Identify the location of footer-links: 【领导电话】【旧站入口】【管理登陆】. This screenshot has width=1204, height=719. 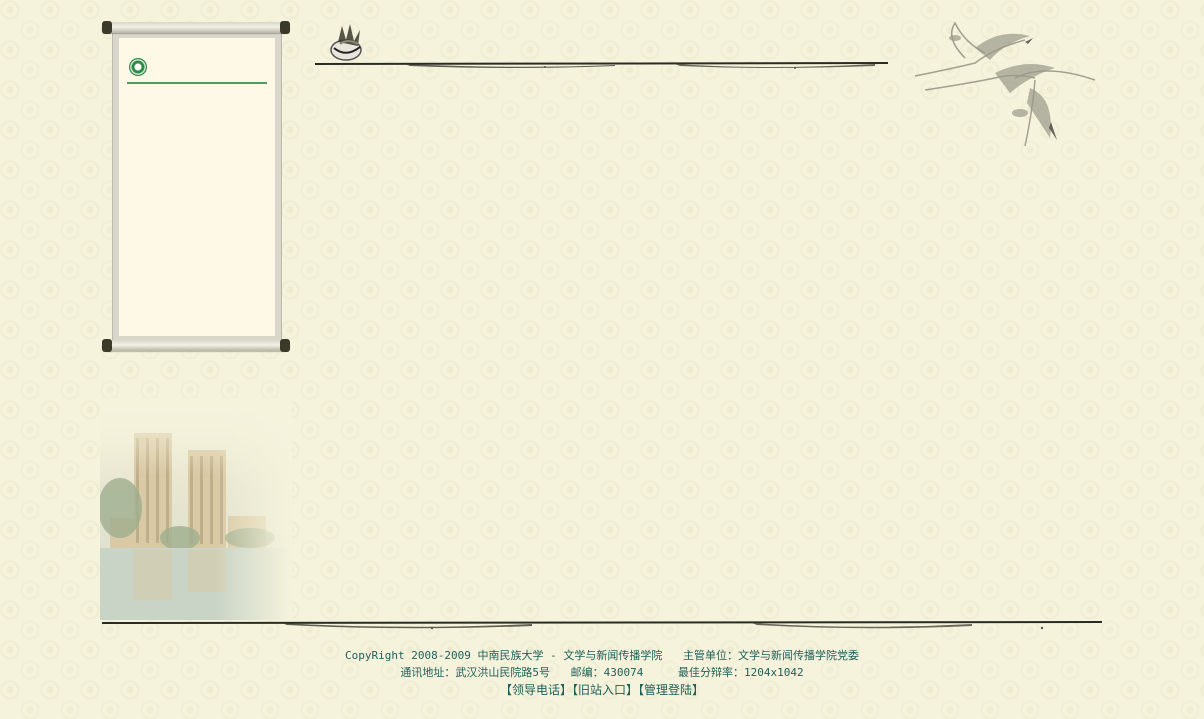
(602, 690).